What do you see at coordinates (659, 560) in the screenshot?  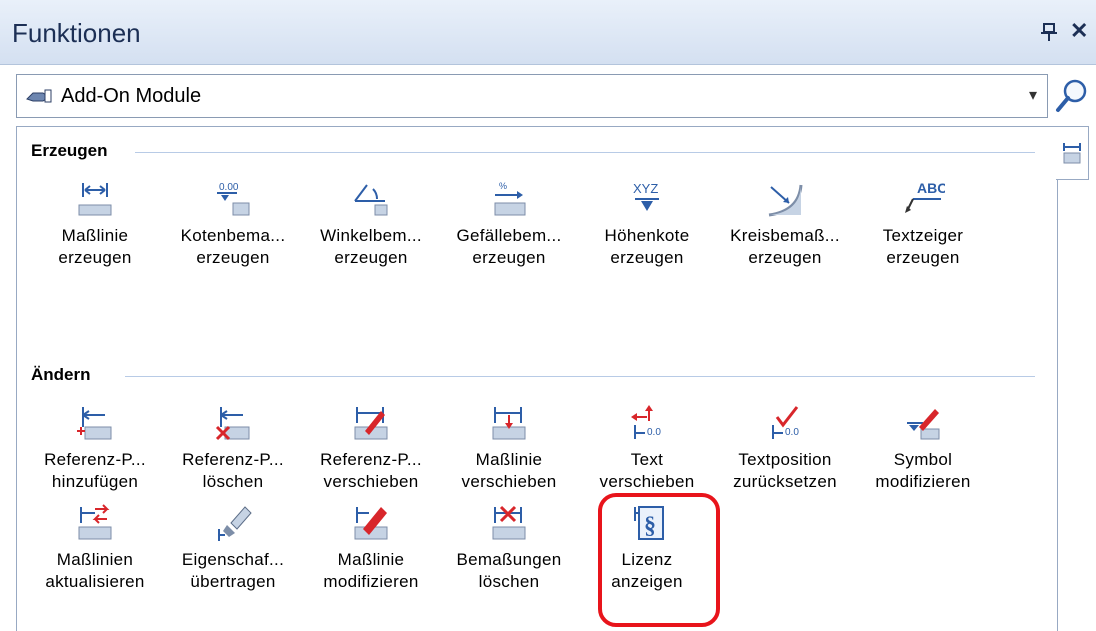 I see `license-highlight-frame` at bounding box center [659, 560].